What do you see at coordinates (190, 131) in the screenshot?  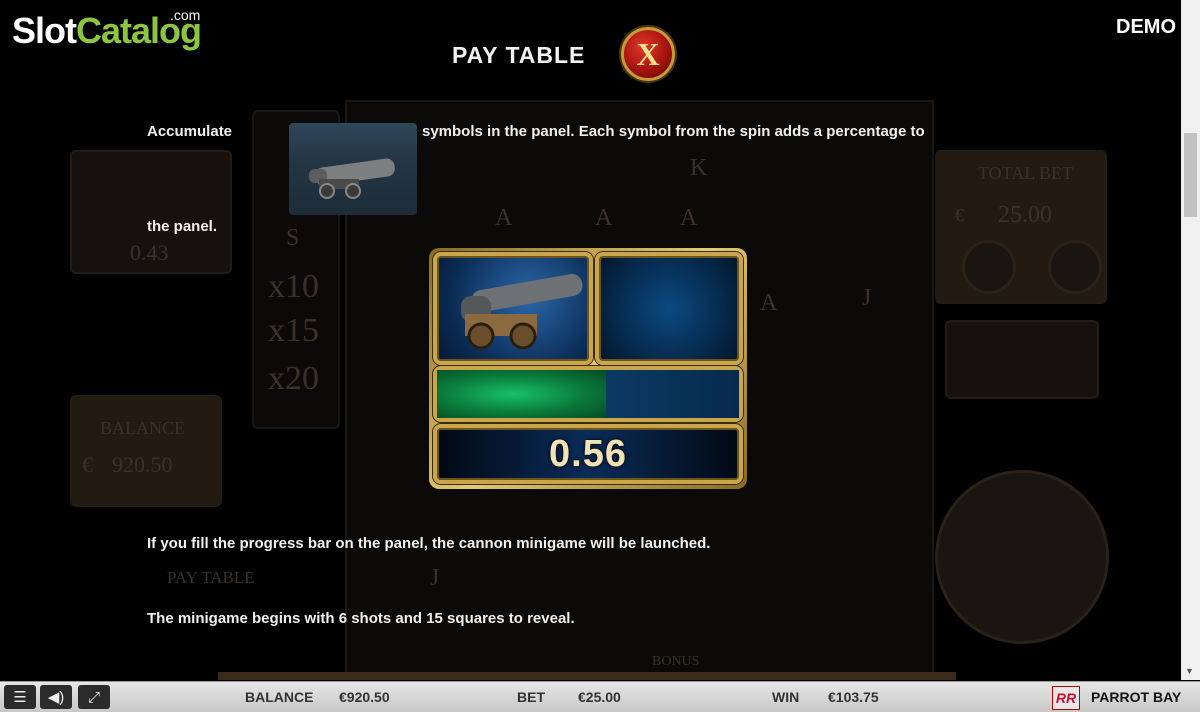 I see `text-accumulate: Accumulate` at bounding box center [190, 131].